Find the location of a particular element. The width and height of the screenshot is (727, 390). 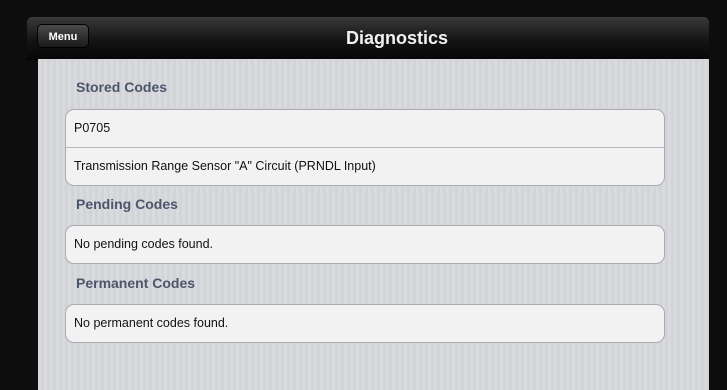

navigation-bar: Menu Diagnostics is located at coordinates (368, 38).